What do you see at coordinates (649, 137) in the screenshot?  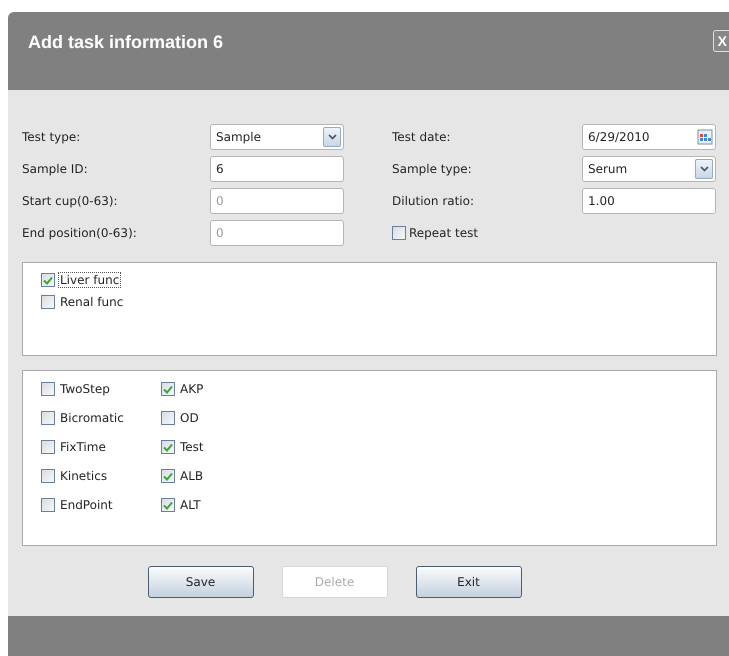 I see `date-field: 6/29/2010` at bounding box center [649, 137].